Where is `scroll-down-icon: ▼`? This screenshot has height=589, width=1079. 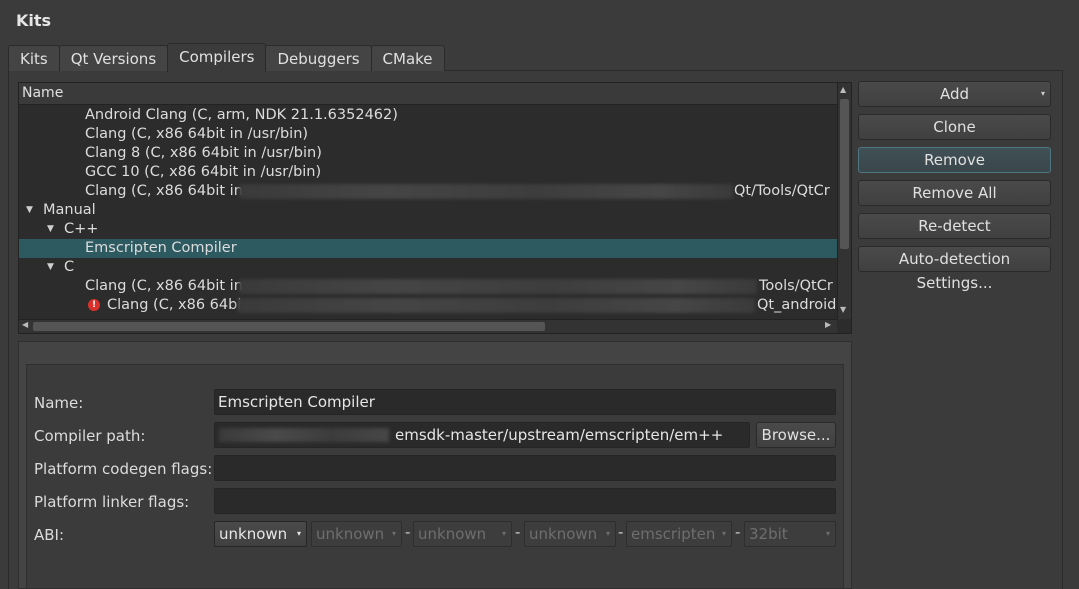
scroll-down-icon: ▼ is located at coordinates (843, 309).